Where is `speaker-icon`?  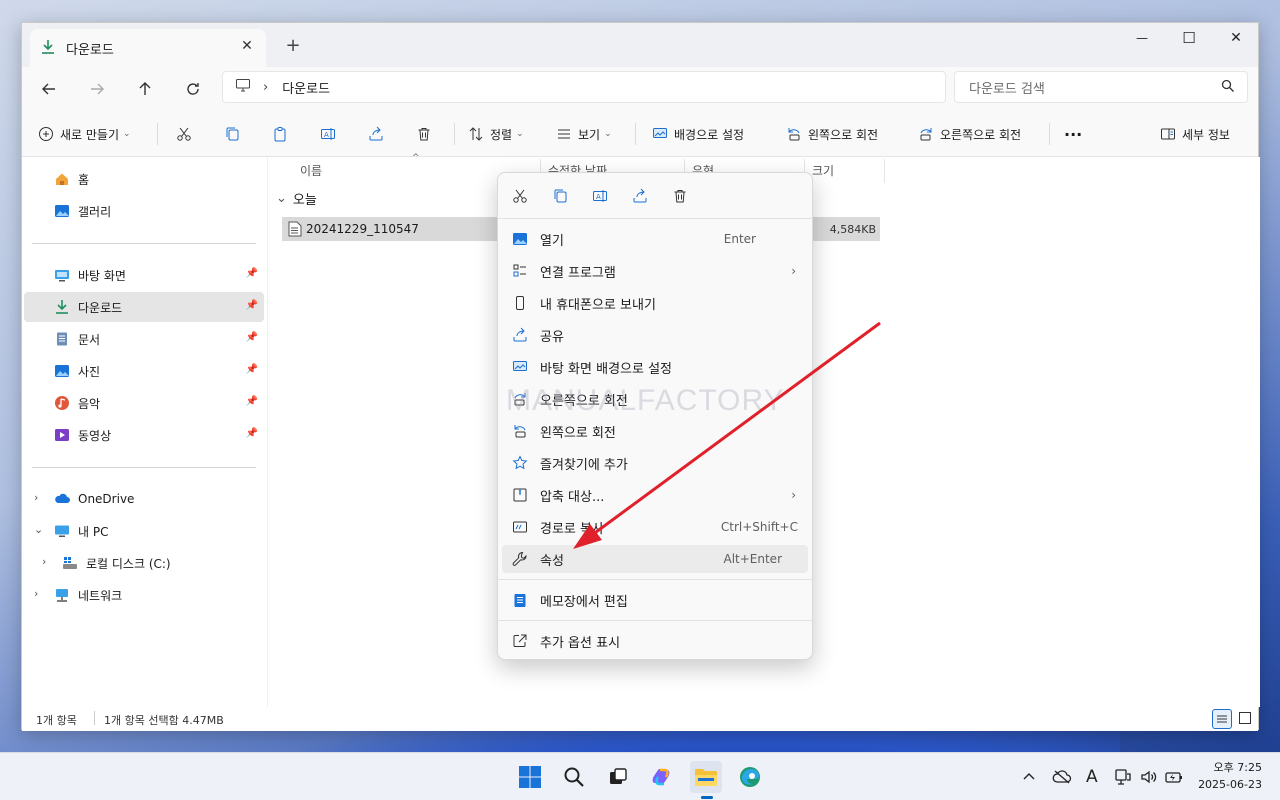
speaker-icon is located at coordinates (1149, 777).